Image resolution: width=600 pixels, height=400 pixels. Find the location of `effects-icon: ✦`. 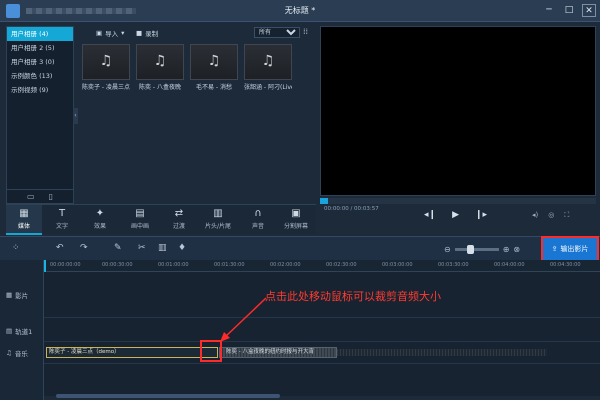

effects-icon: ✦ is located at coordinates (100, 213).